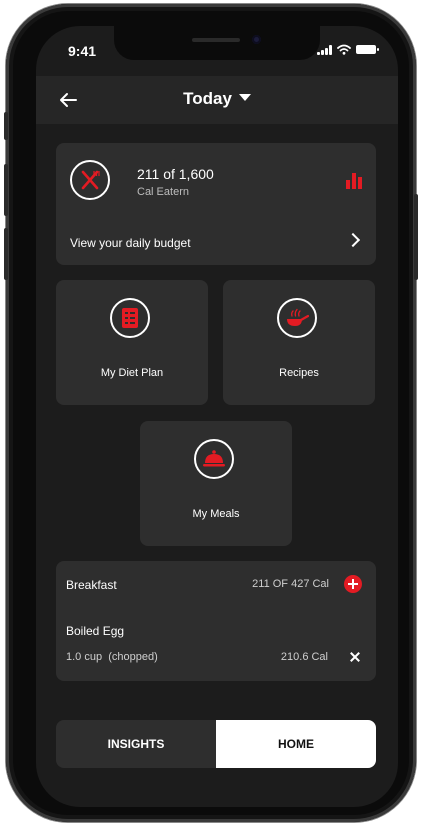  Describe the element at coordinates (297, 318) in the screenshot. I see `frying-pan-icon` at that location.